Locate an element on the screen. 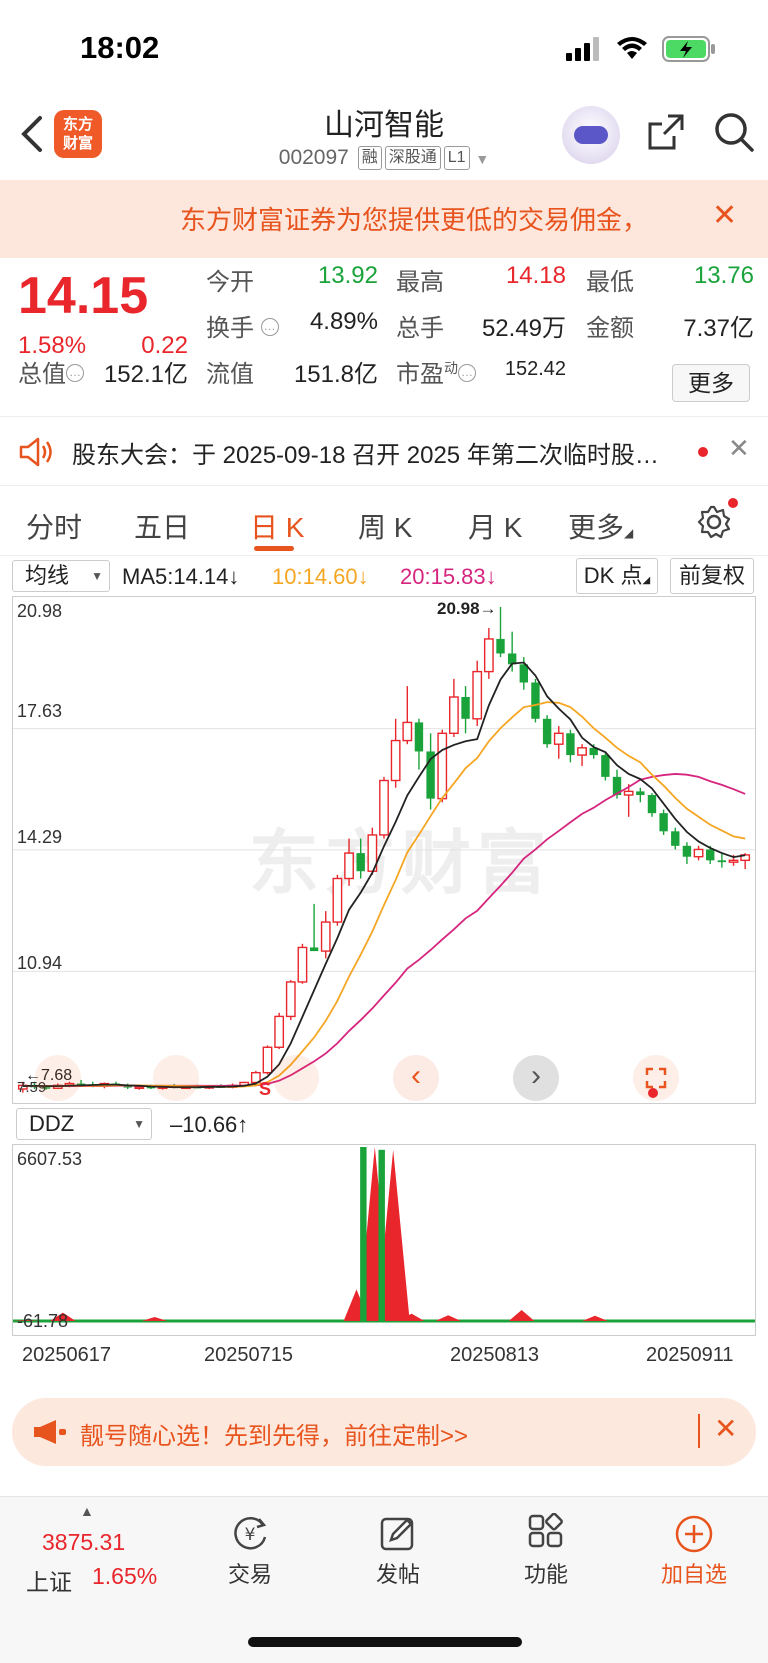 This screenshot has width=768, height=1663. chart-next-button: › is located at coordinates (536, 1078).